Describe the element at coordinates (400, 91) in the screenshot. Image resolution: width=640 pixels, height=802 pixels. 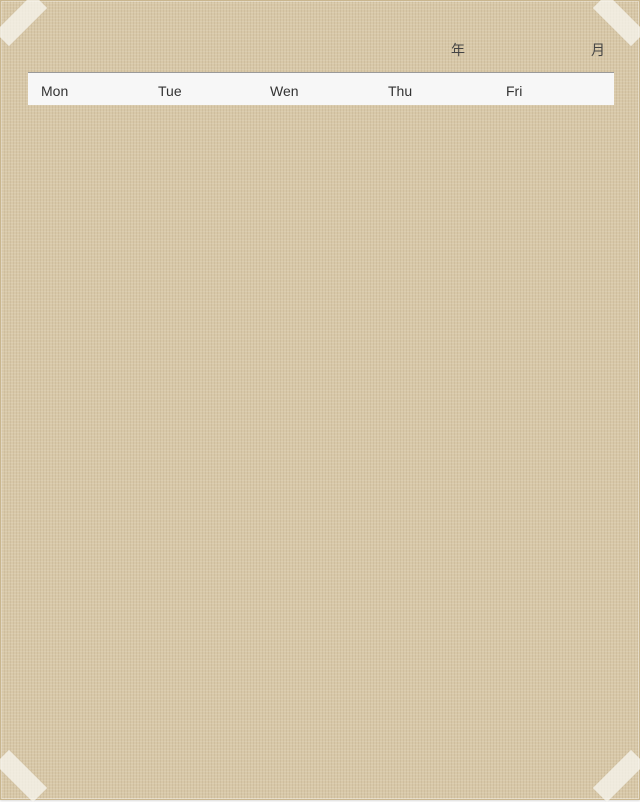
I see `weekday-thursday: Thu` at that location.